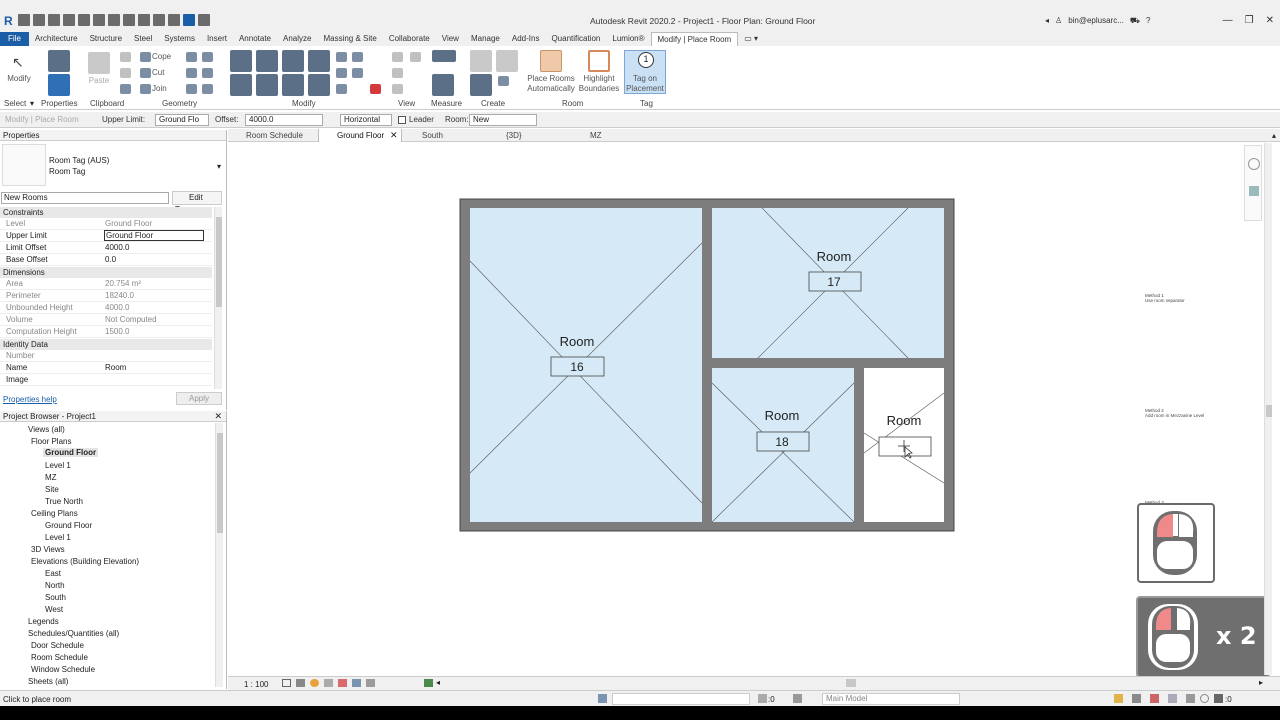 Image resolution: width=1280 pixels, height=720 pixels. What do you see at coordinates (1204, 698) in the screenshot?
I see `background-process-icon` at bounding box center [1204, 698].